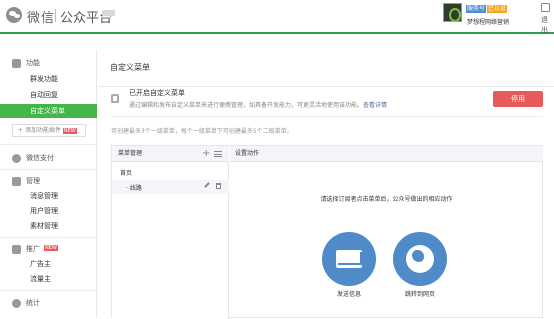  What do you see at coordinates (497, 9) in the screenshot?
I see `verified-tag: 已认证` at bounding box center [497, 9].